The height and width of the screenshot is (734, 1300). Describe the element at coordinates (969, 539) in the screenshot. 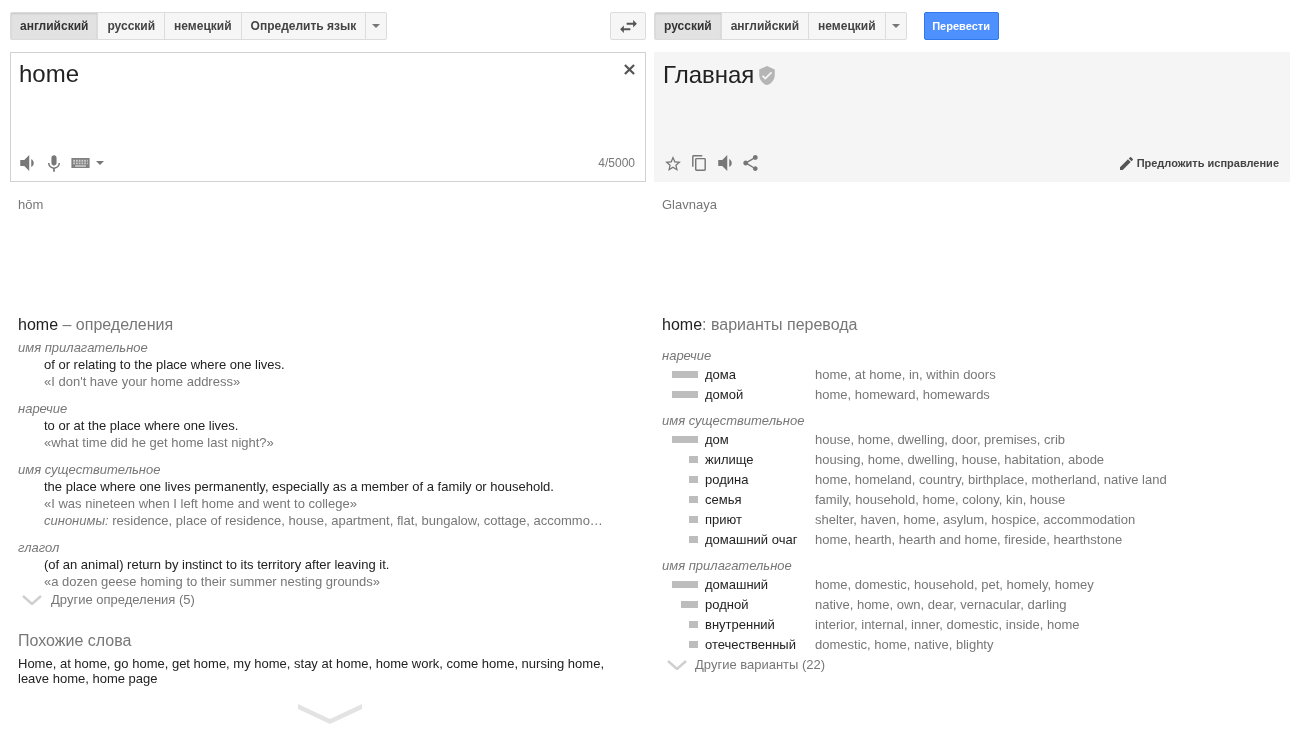

I see `back-translations: home, hearth, hearth and home, fireside, hearthstone` at that location.